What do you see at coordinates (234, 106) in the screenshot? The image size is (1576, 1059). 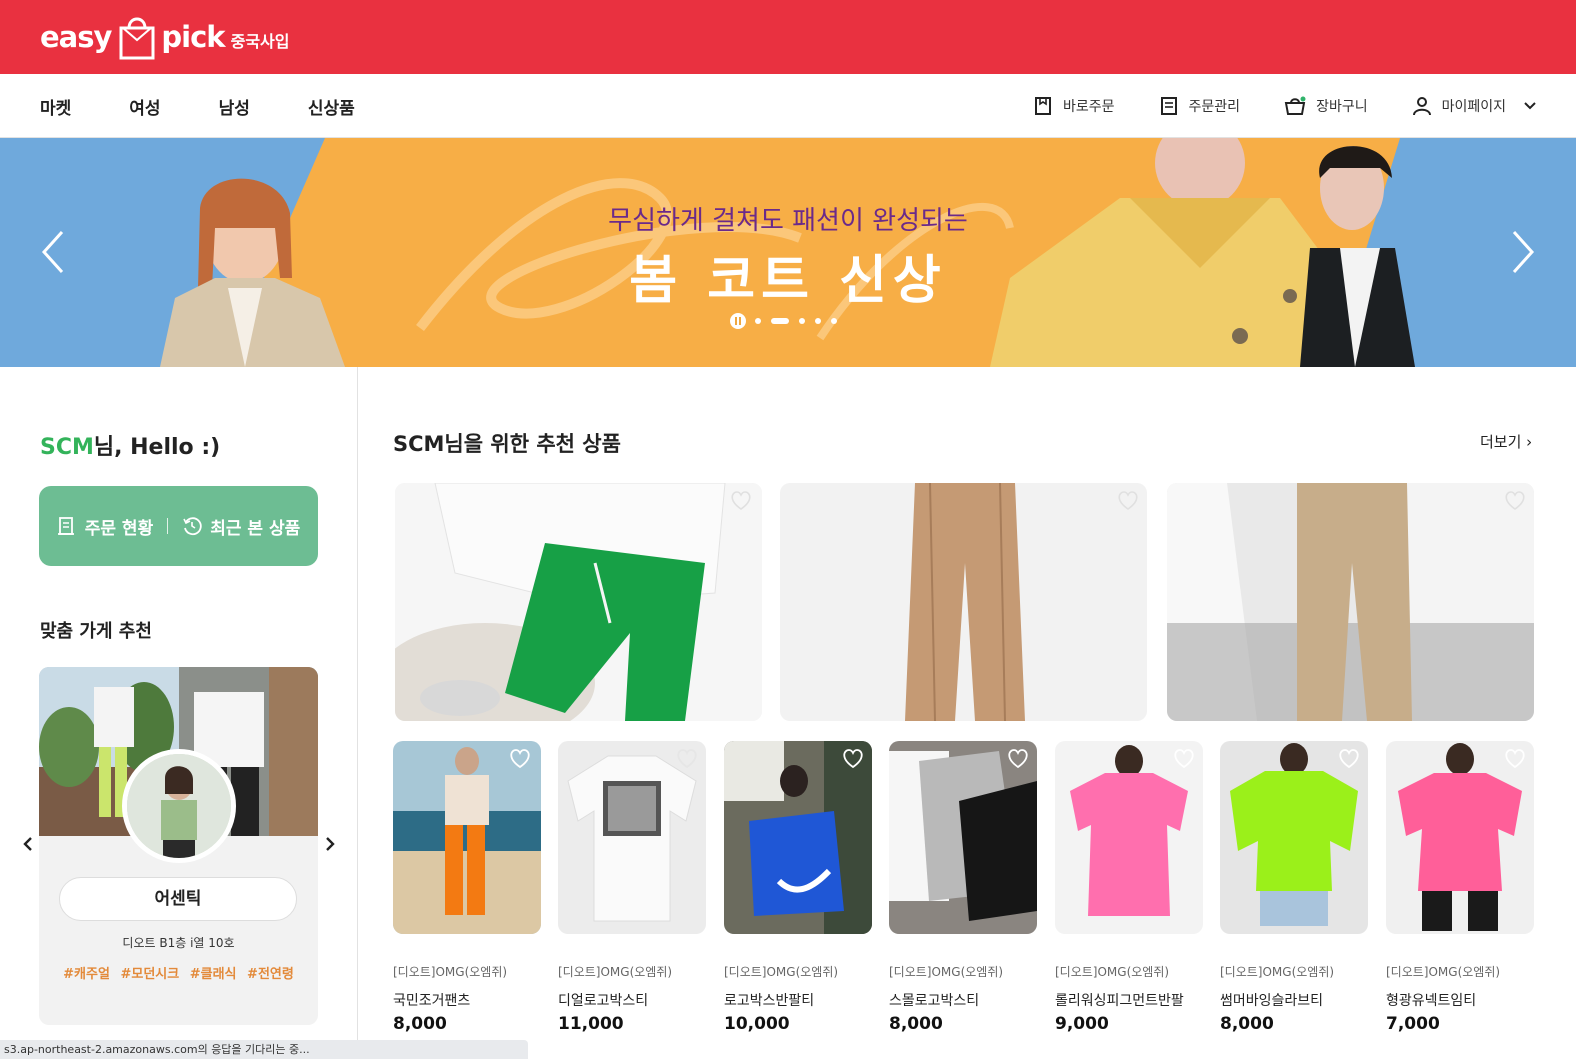 I see `nav-men: 남성` at bounding box center [234, 106].